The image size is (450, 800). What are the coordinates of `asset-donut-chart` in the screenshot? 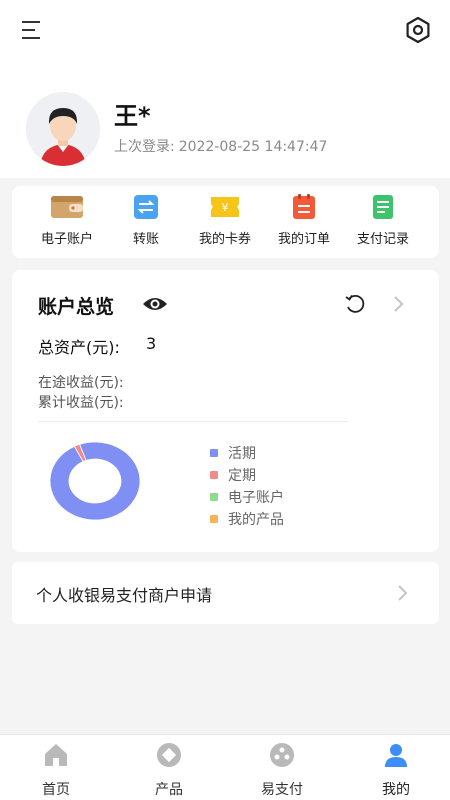 It's located at (95, 481).